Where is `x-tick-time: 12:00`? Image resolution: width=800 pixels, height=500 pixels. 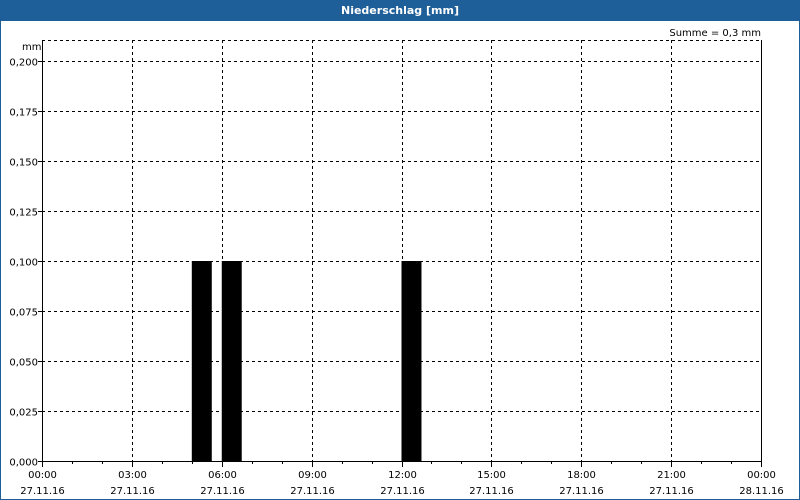
x-tick-time: 12:00 is located at coordinates (402, 475).